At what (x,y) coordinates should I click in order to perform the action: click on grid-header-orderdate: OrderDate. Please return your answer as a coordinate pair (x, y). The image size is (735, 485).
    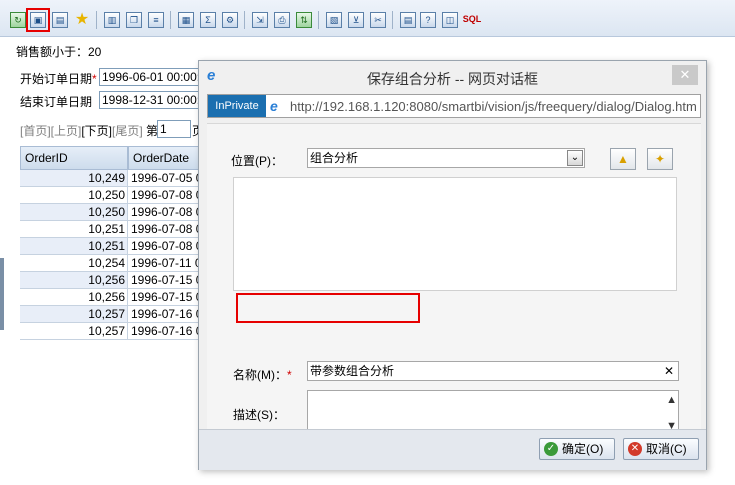
    Looking at the image, I should click on (168, 158).